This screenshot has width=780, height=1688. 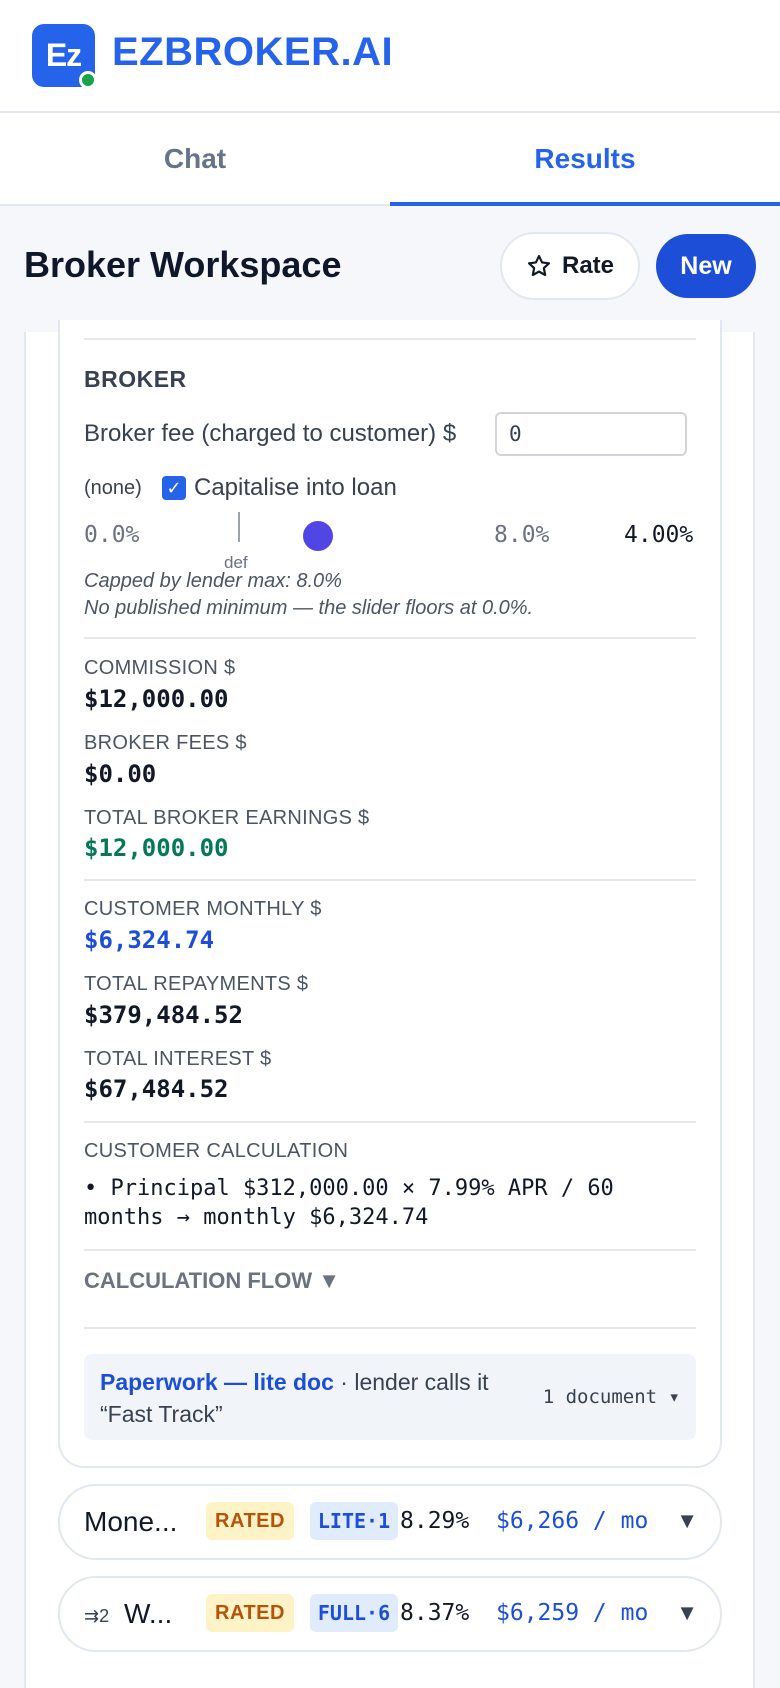 What do you see at coordinates (120, 774) in the screenshot?
I see `broker-fees-value: $0.00` at bounding box center [120, 774].